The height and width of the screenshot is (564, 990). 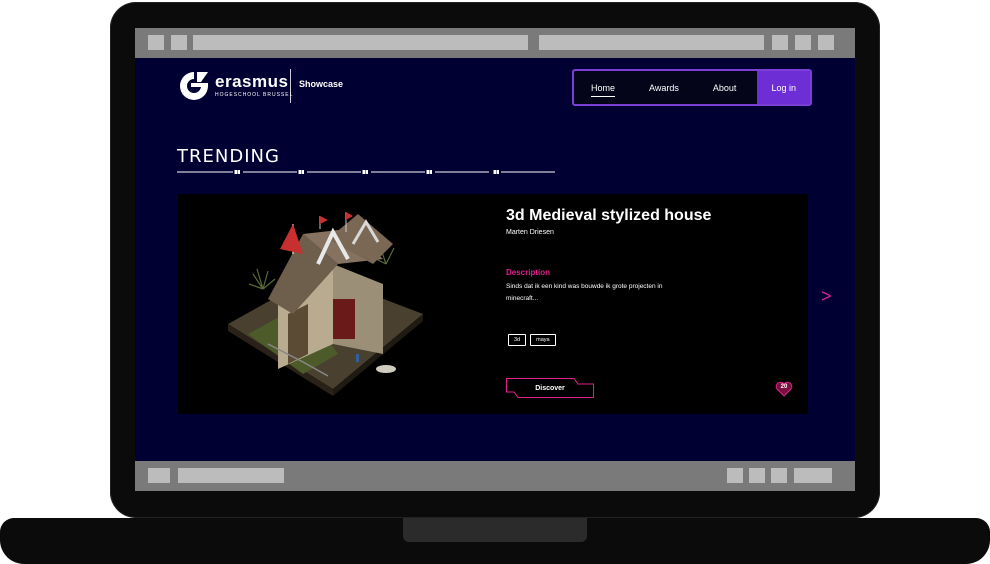 I want to click on tag-maya: maya, so click(x=543, y=340).